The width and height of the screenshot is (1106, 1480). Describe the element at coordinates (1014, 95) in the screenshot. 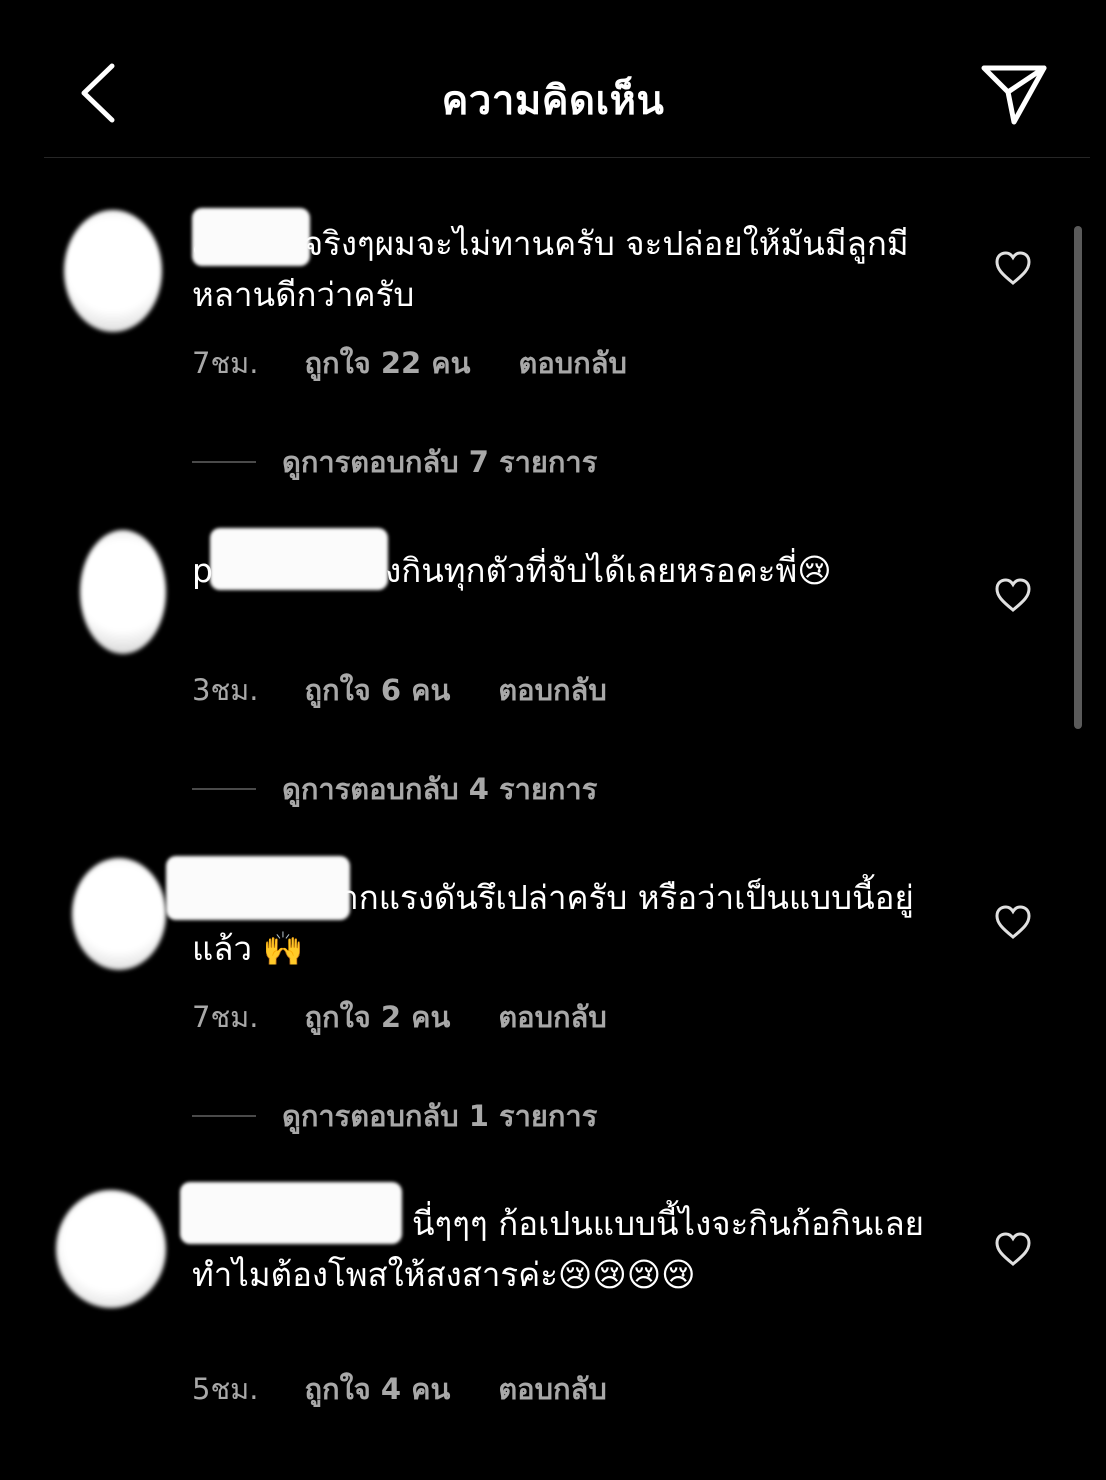

I see `paper-plane-icon` at that location.